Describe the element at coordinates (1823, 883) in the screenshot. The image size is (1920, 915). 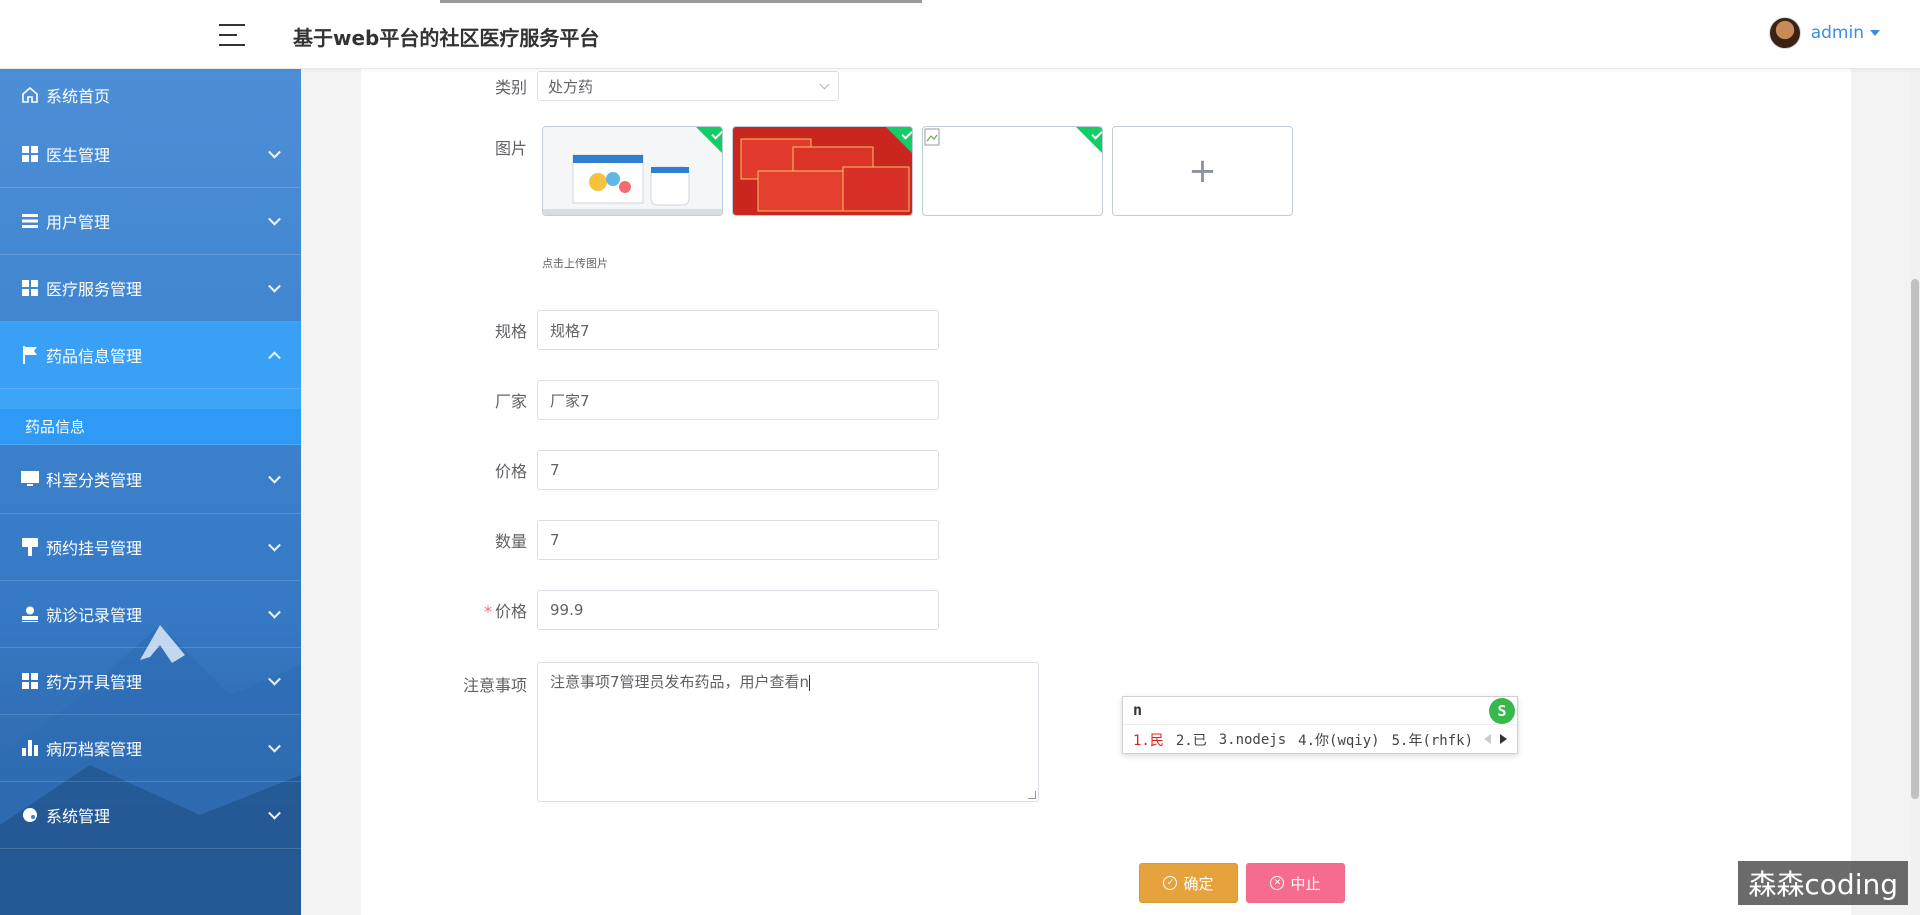
I see `watermark: 森森coding` at that location.